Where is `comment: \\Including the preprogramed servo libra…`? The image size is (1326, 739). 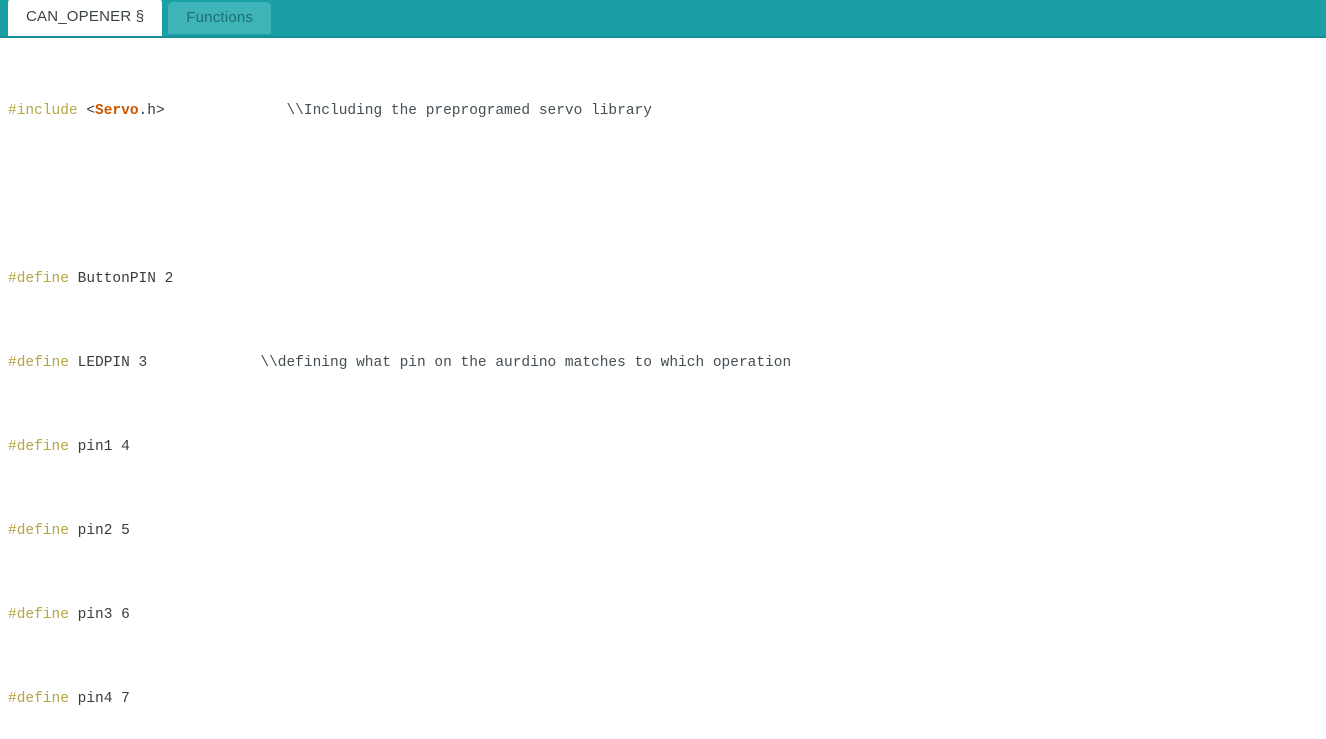
comment: \\Including the preprogramed servo libra… is located at coordinates (469, 111).